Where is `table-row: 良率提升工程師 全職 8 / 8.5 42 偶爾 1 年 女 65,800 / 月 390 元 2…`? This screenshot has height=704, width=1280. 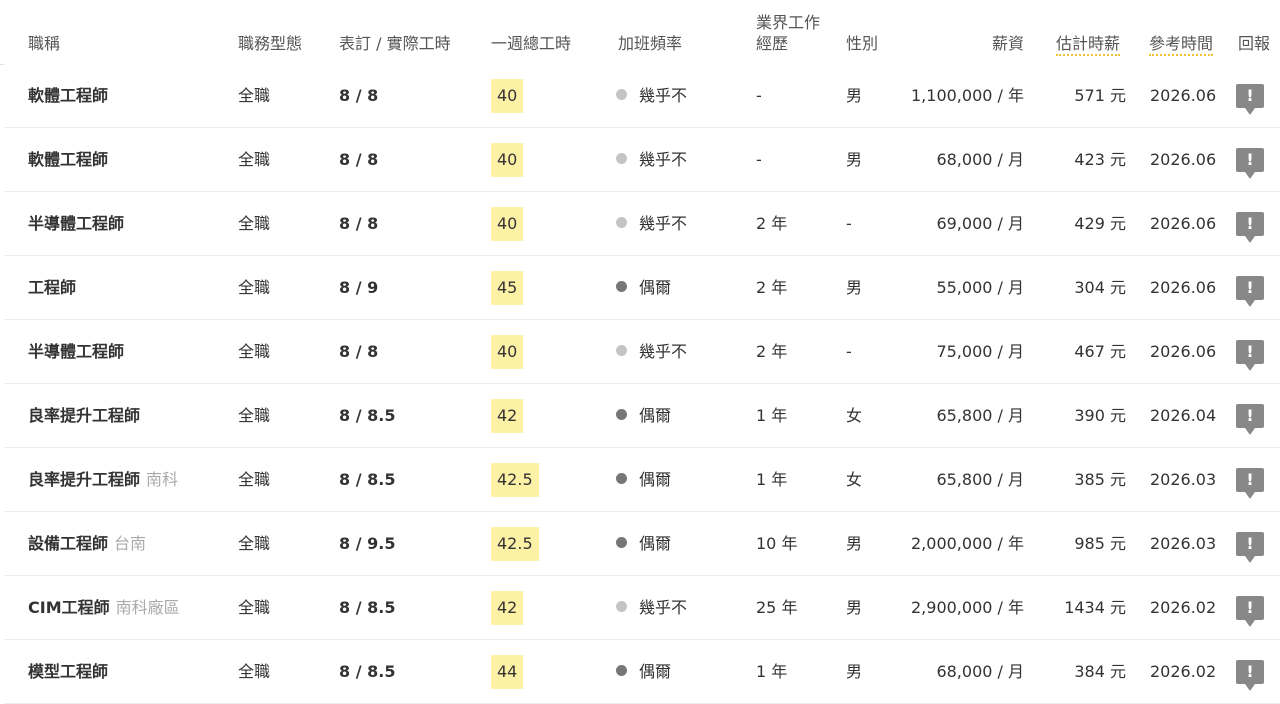
table-row: 良率提升工程師 全職 8 / 8.5 42 偶爾 1 年 女 65,800 / 月 390 元 2… is located at coordinates (642, 416).